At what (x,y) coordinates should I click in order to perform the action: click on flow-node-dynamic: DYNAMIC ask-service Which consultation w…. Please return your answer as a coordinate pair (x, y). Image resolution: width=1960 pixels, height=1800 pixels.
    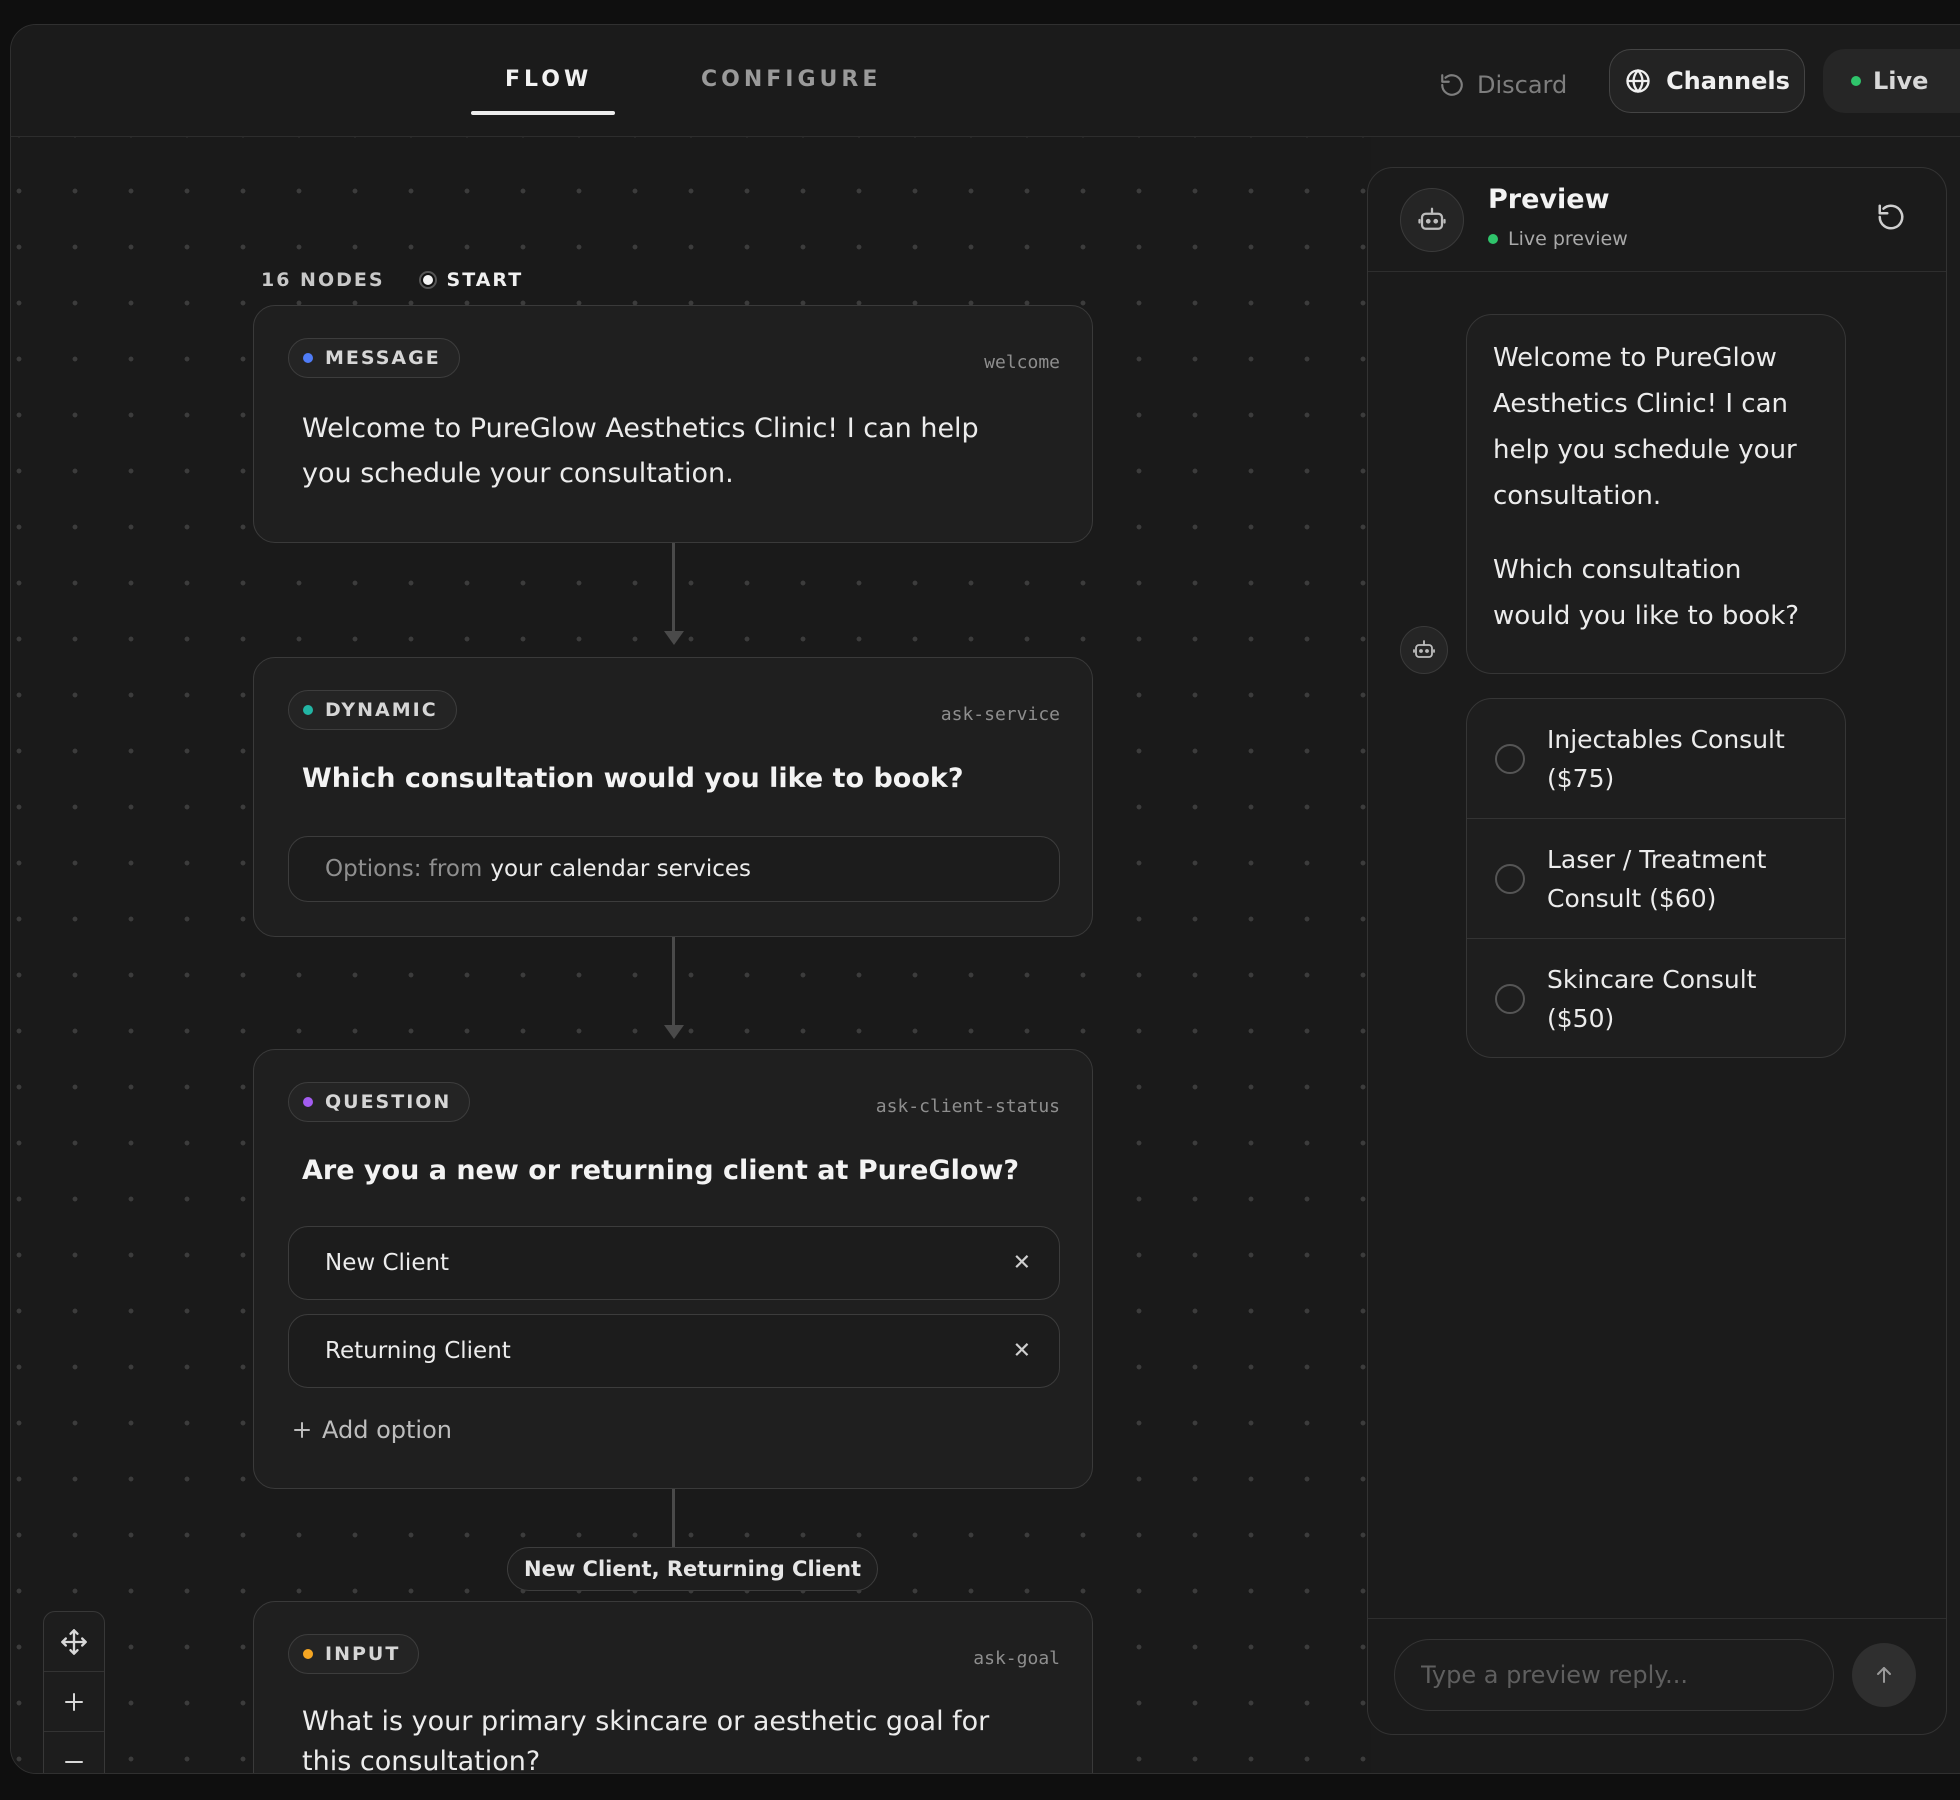
    Looking at the image, I should click on (673, 797).